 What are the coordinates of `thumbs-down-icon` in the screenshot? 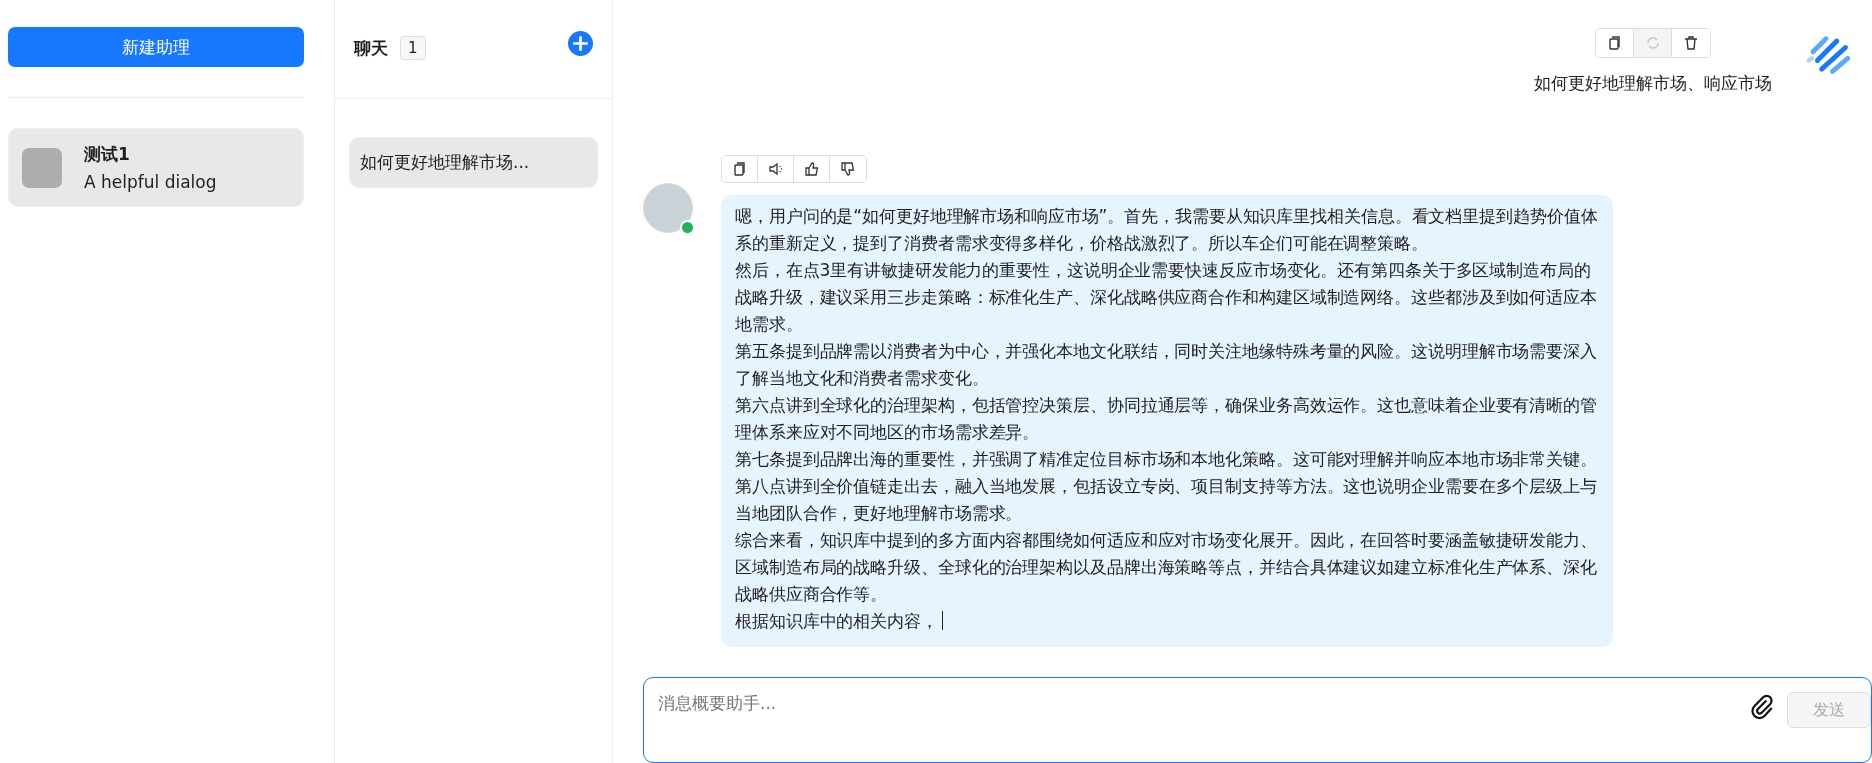 It's located at (848, 169).